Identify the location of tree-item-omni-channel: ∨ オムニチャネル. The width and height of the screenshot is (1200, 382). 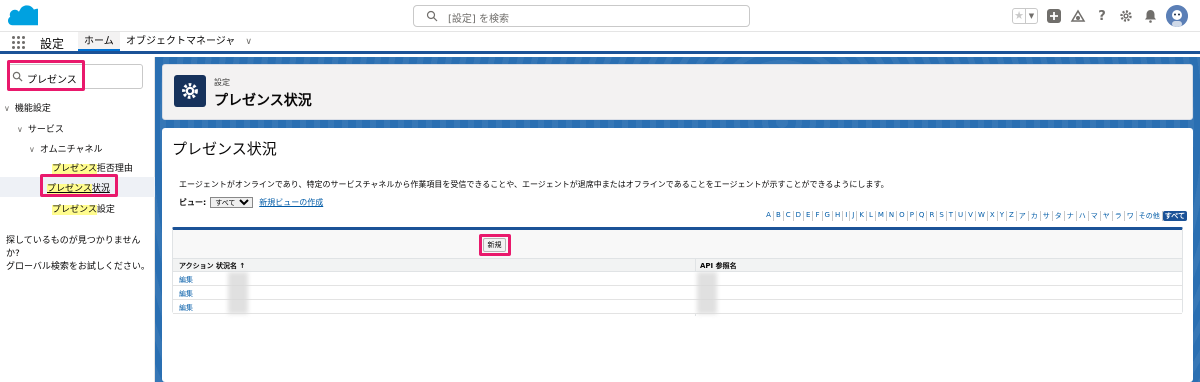
(66, 148).